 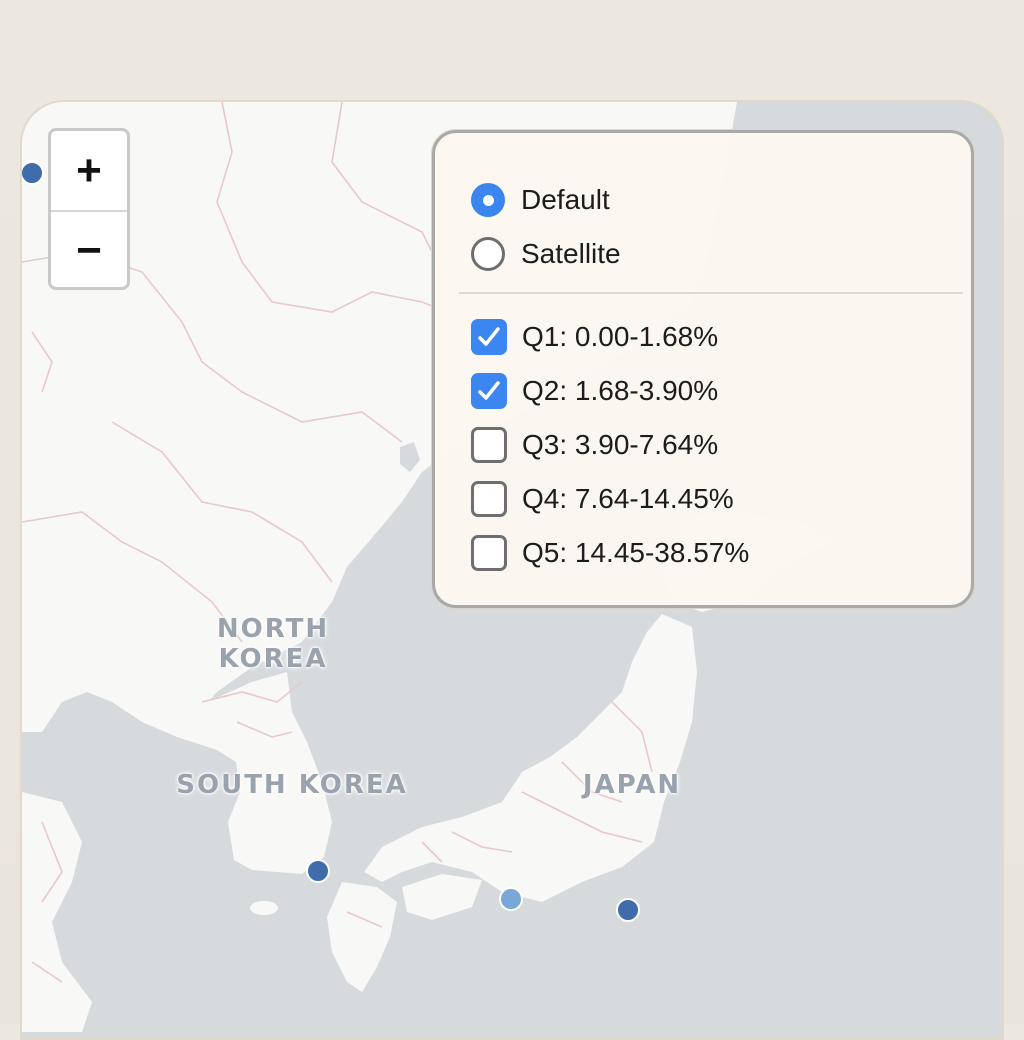 I want to click on overlay-q1-label: Q1: 0.00-1.68%, so click(x=620, y=336).